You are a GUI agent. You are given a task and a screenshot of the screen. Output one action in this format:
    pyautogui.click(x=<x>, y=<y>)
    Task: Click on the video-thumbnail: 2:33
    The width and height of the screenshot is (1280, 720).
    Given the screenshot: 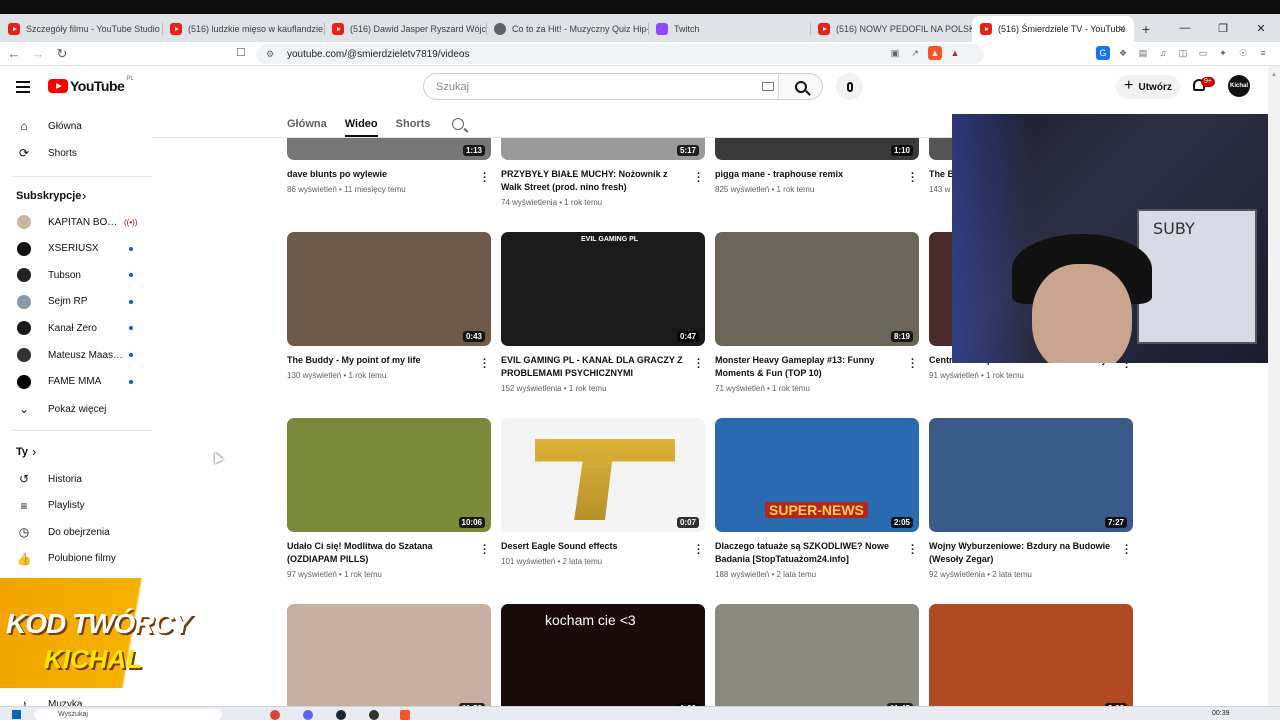 What is the action you would take?
    pyautogui.click(x=1031, y=655)
    